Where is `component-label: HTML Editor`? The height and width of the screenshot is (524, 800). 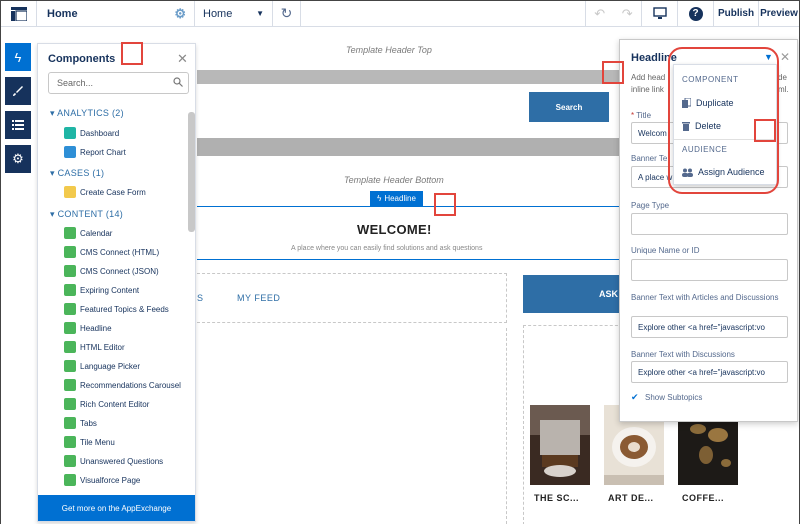
component-label: HTML Editor is located at coordinates (102, 347).